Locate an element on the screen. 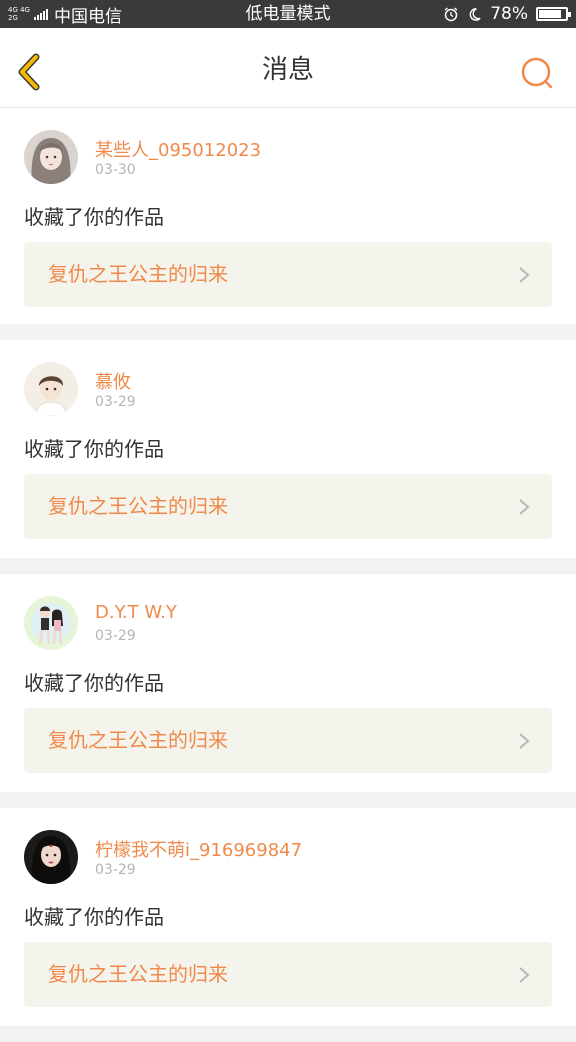 This screenshot has height=1042, width=576. battery-percent: 78% is located at coordinates (509, 14).